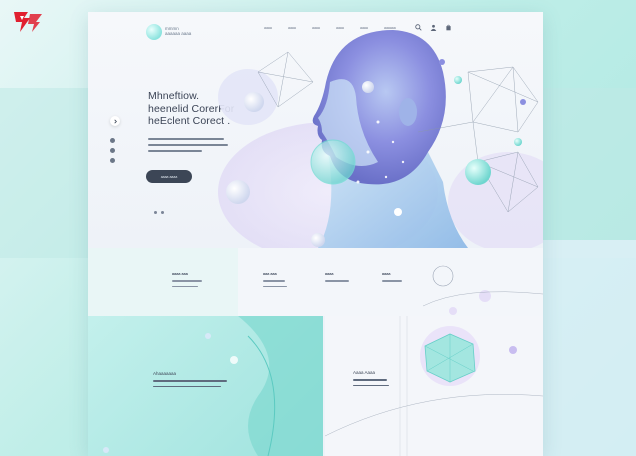  What do you see at coordinates (28, 22) in the screenshot?
I see `watermark-logo-icon` at bounding box center [28, 22].